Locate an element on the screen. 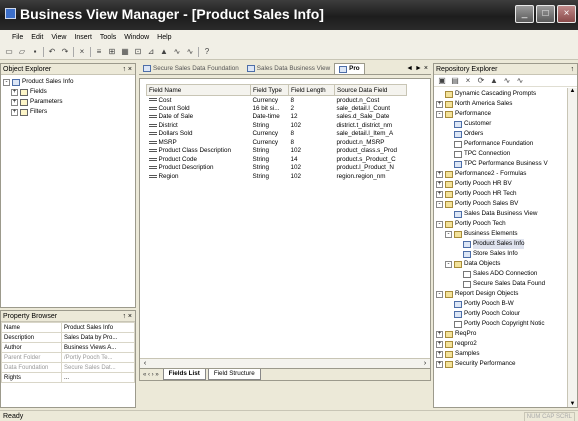 Image resolution: width=578 pixels, height=421 pixels. maximize-button: □ is located at coordinates (545, 14).